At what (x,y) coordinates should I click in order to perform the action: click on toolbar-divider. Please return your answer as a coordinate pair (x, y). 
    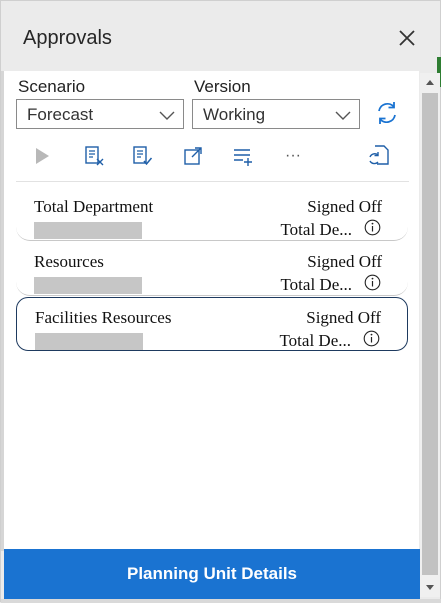
    Looking at the image, I should click on (212, 181).